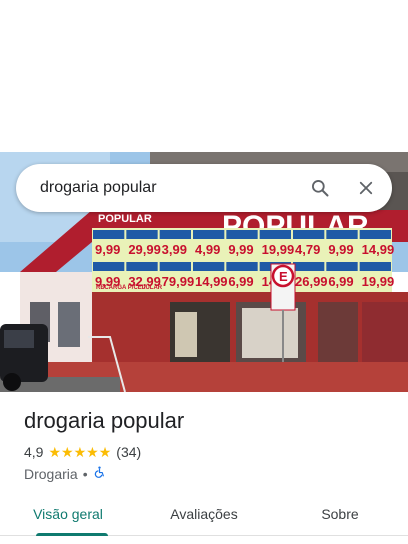 The width and height of the screenshot is (408, 544). I want to click on review-count: (34), so click(128, 452).